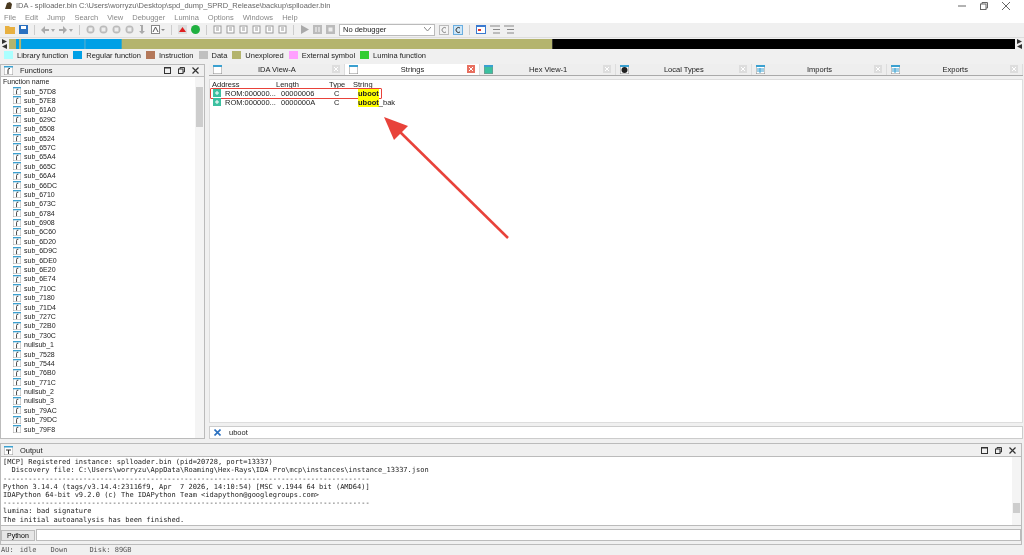 This screenshot has width=1024, height=555. Describe the element at coordinates (8, 6) in the screenshot. I see `bug-icon` at that location.